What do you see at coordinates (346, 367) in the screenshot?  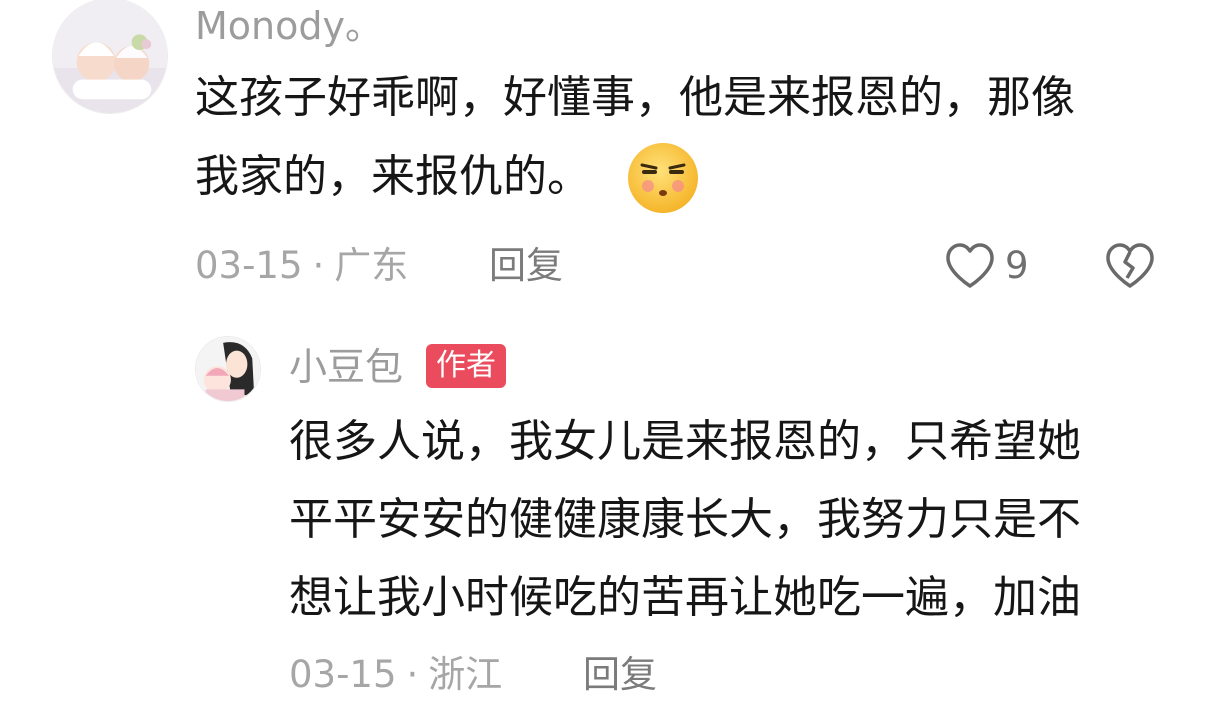 I see `reply-username: 小豆包` at bounding box center [346, 367].